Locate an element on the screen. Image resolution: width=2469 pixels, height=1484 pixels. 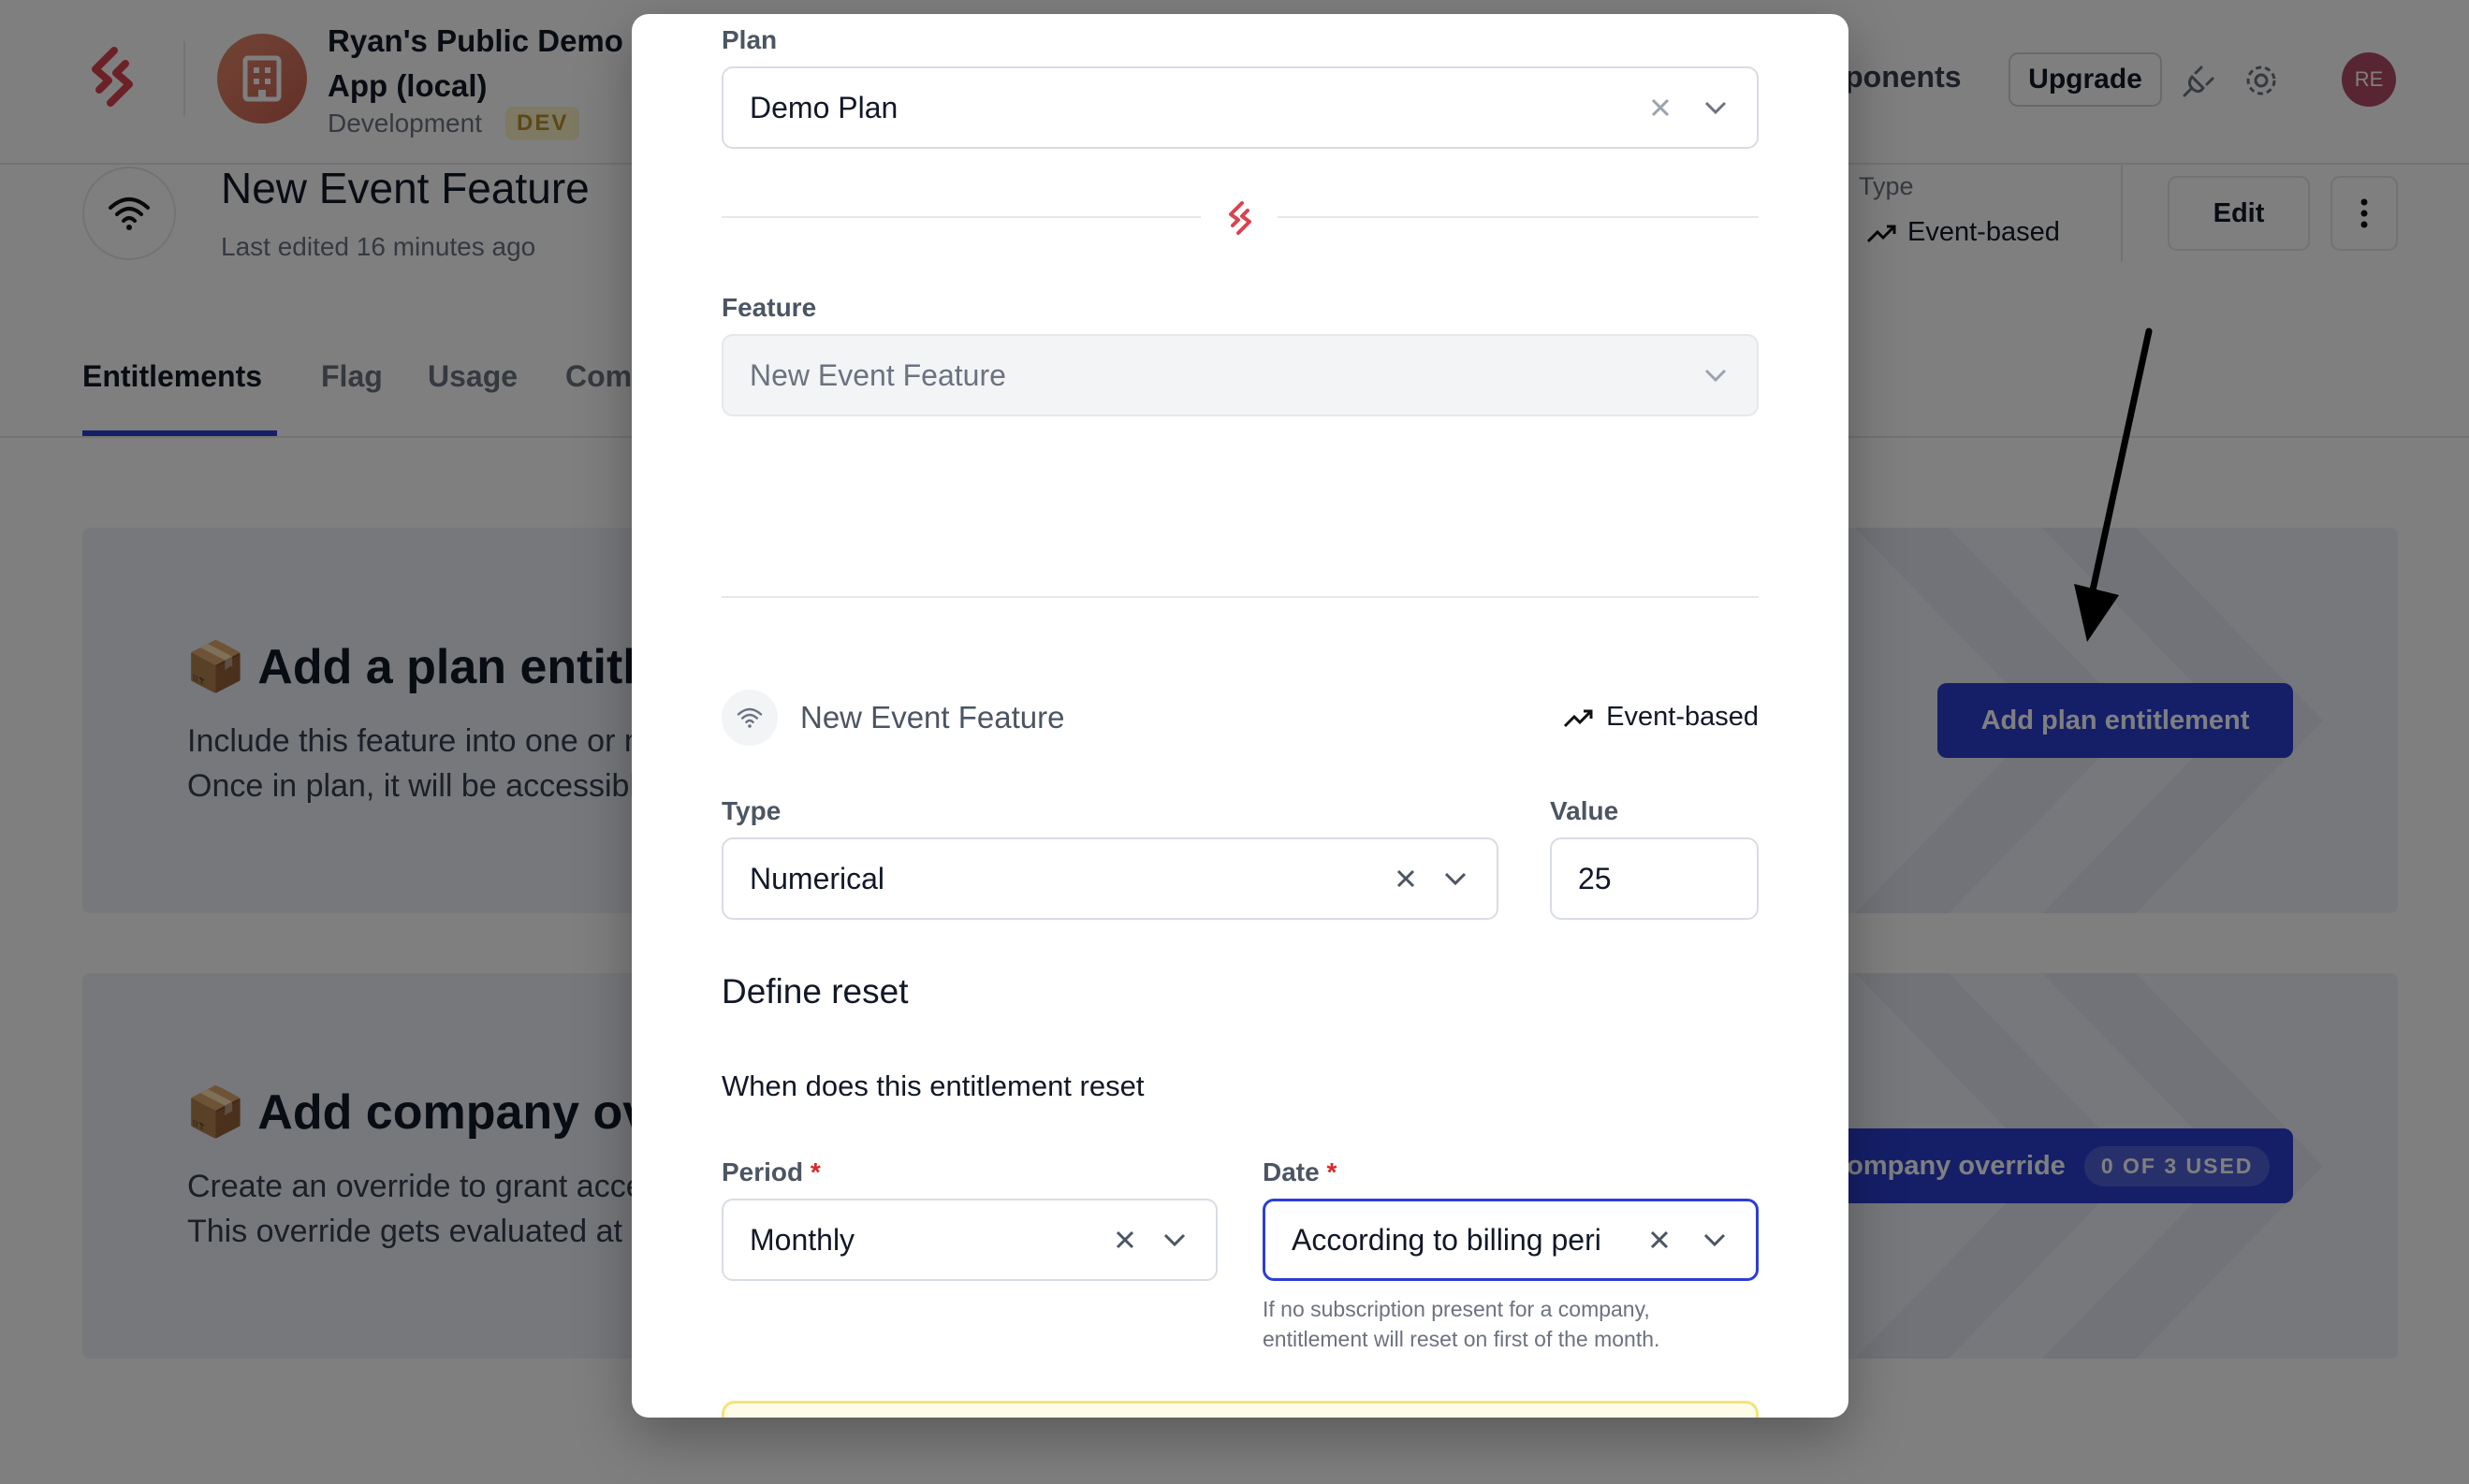
value-input-text: 25 is located at coordinates (1595, 878).